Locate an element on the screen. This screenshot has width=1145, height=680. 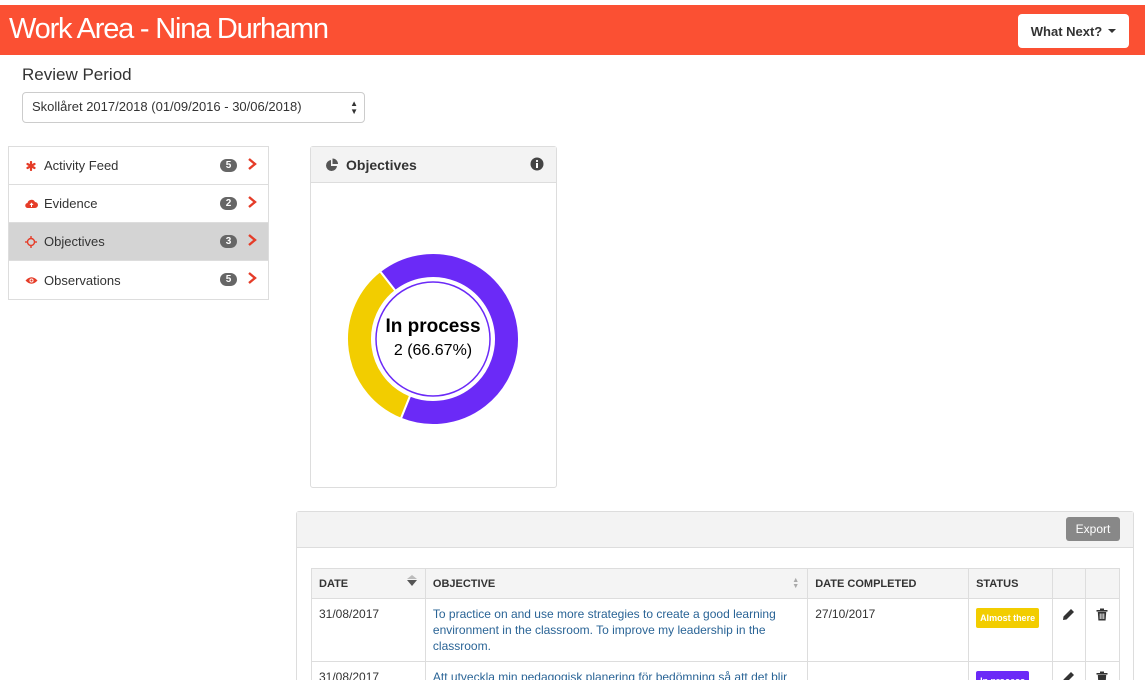
table-toolbar: Export is located at coordinates (715, 530).